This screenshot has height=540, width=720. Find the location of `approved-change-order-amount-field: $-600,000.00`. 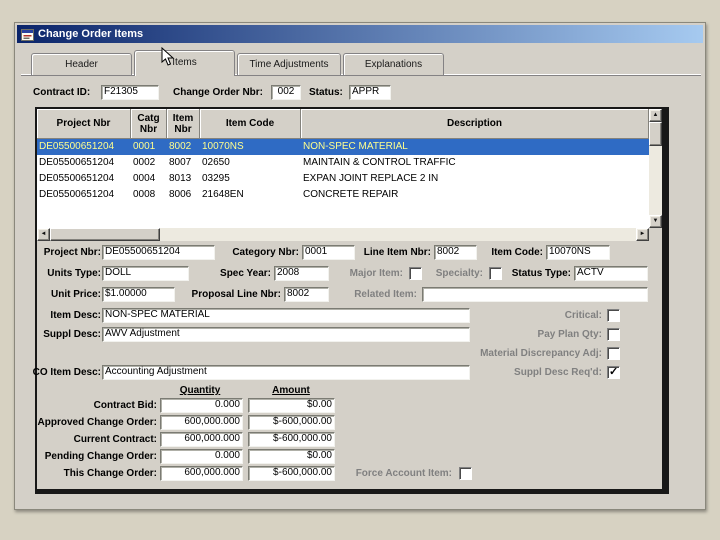

approved-change-order-amount-field: $-600,000.00 is located at coordinates (291, 422).